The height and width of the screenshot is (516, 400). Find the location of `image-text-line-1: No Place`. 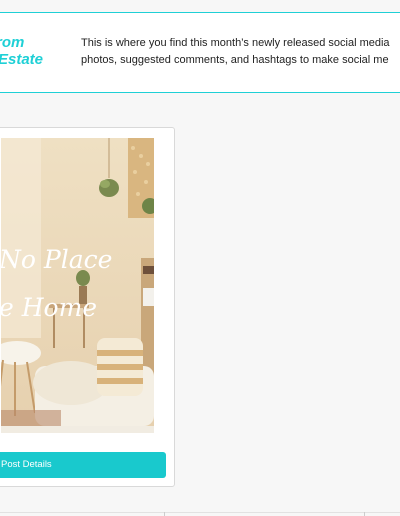

image-text-line-1: No Place is located at coordinates (56, 259).